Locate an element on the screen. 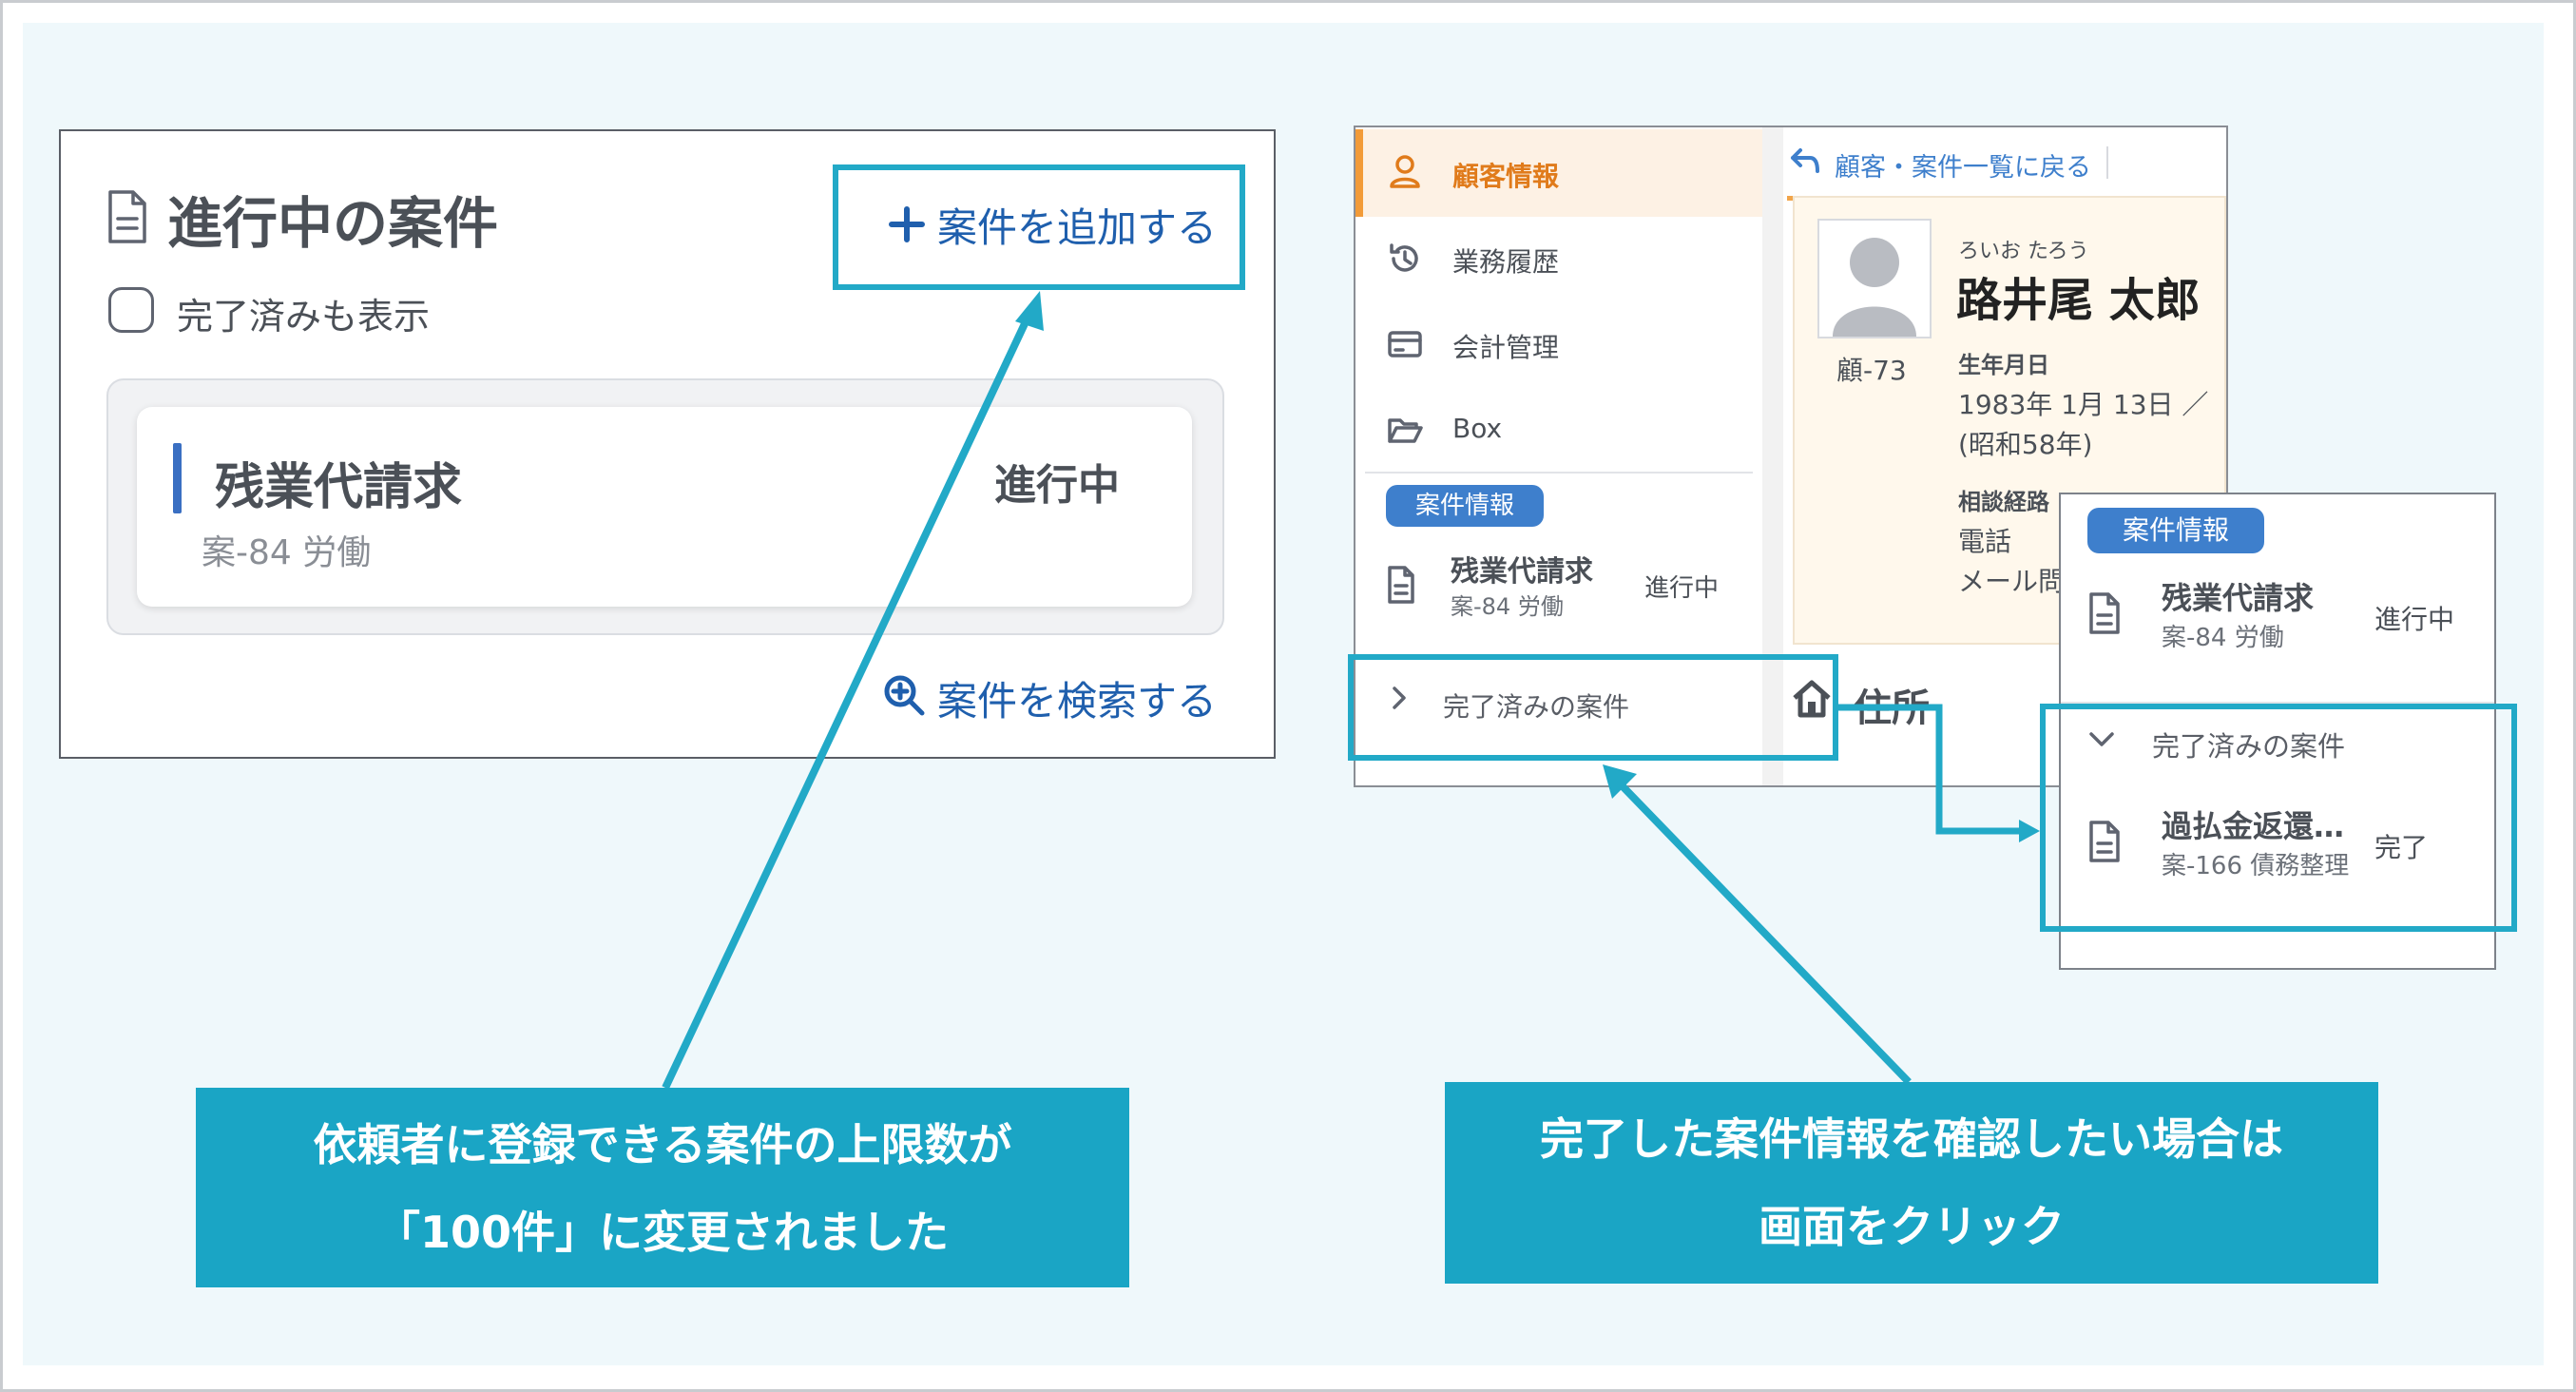  sidebar-item-customer: 顧客情報 is located at coordinates (1506, 176).